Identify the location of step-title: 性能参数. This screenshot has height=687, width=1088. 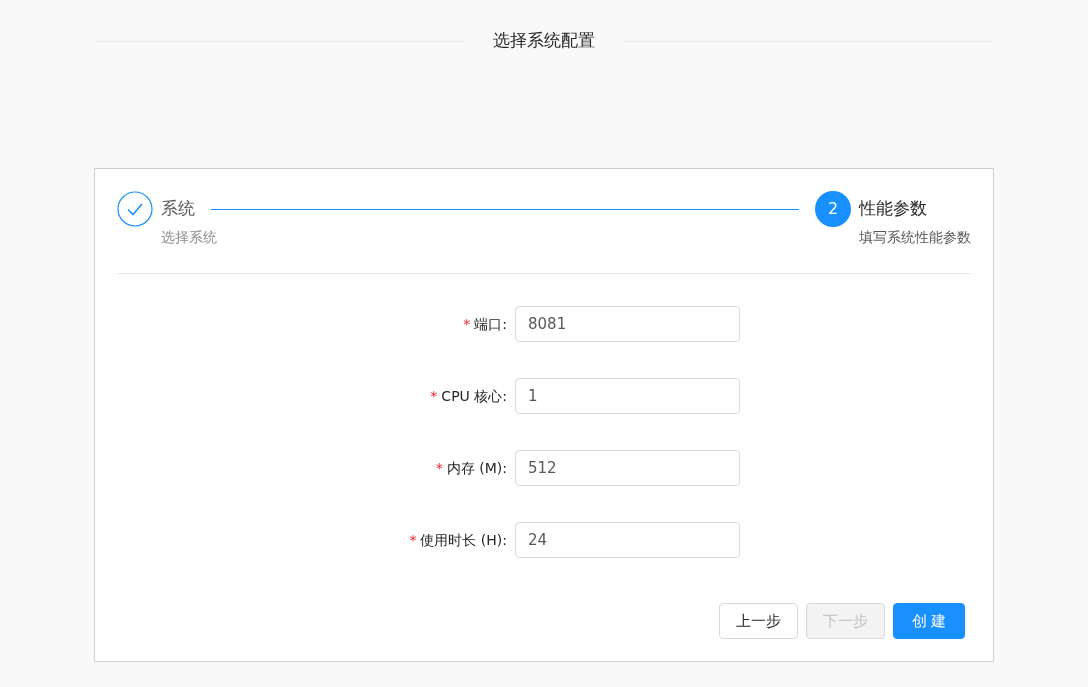
(893, 209).